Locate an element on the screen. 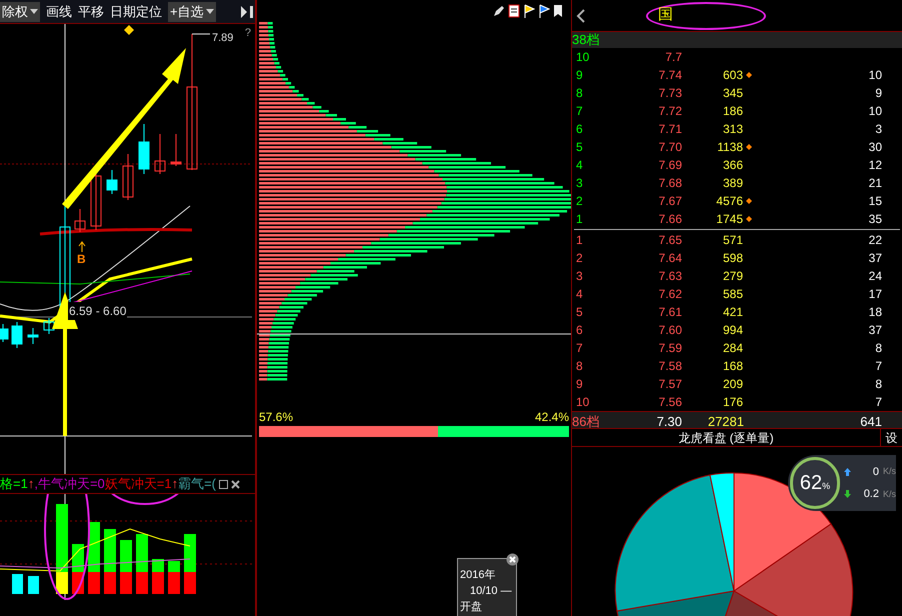 This screenshot has height=616, width=902. toolbar-button: 画线 is located at coordinates (59, 12).